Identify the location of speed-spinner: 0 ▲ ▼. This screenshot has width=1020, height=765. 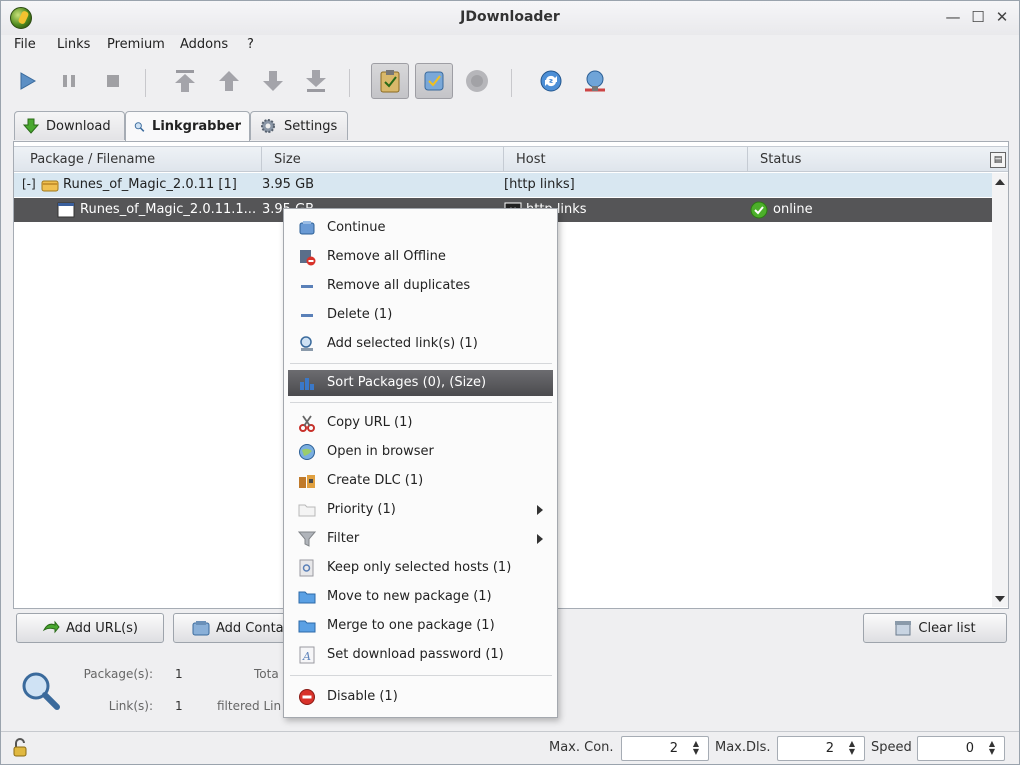
(961, 748).